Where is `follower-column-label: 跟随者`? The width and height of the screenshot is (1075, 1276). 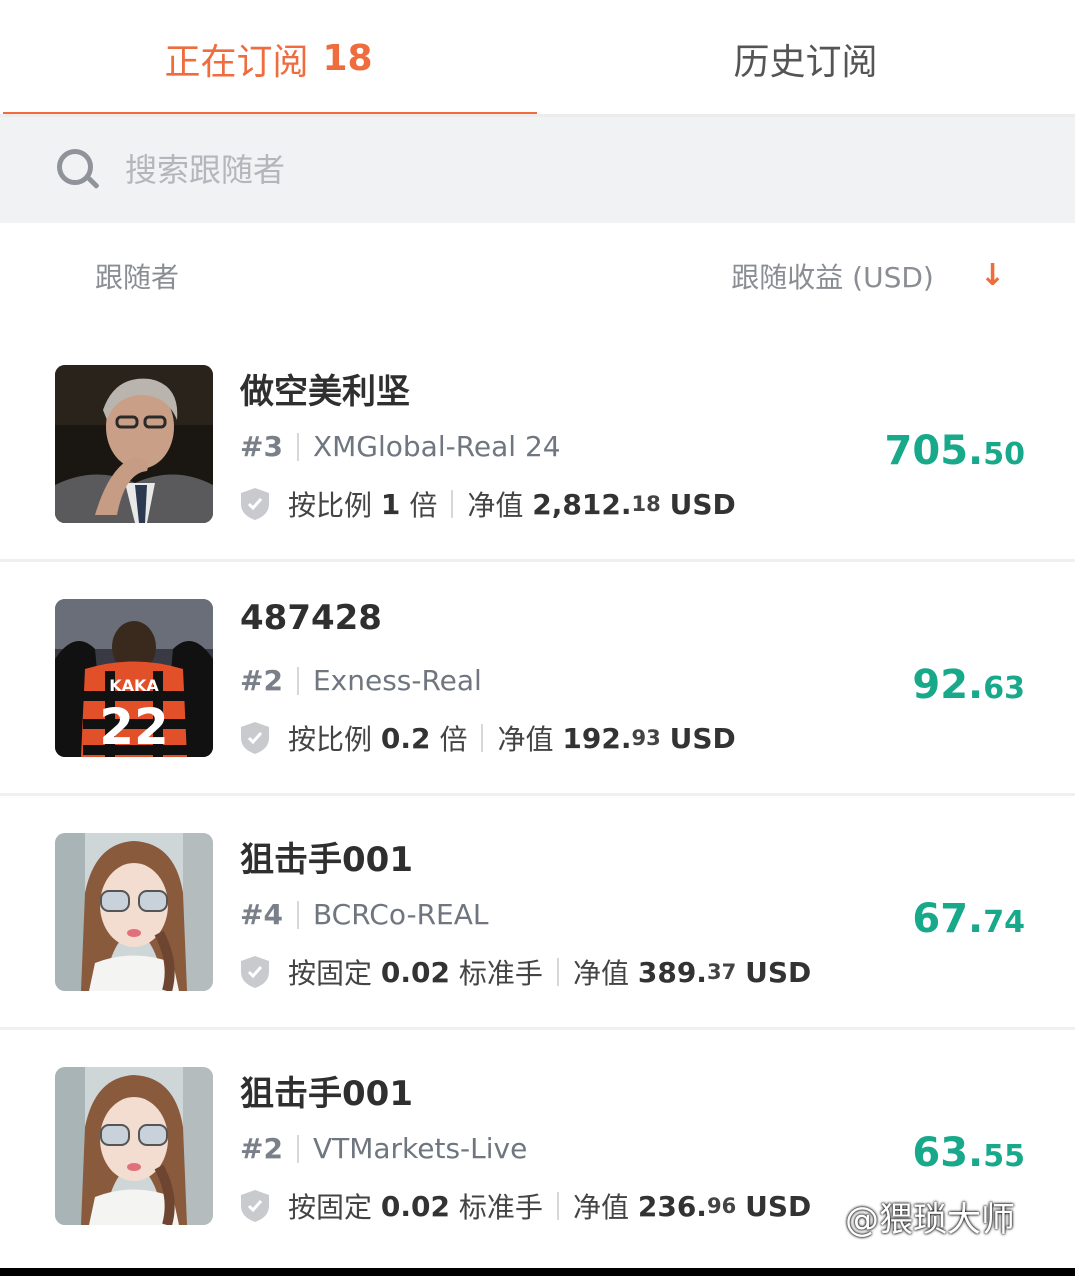
follower-column-label: 跟随者 is located at coordinates (137, 277).